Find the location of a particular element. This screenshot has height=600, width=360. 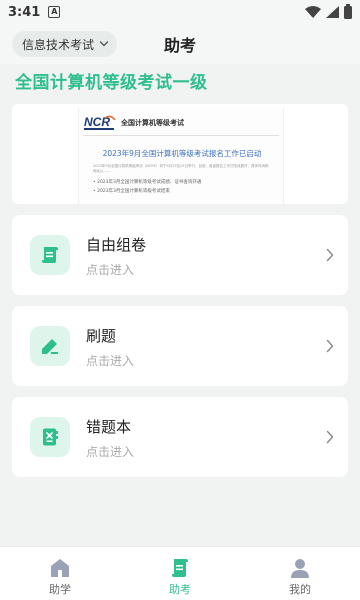

status-indicators is located at coordinates (328, 11).